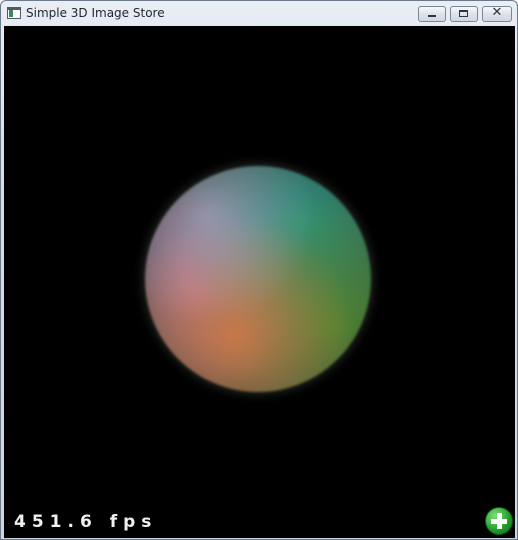 This screenshot has width=518, height=540. What do you see at coordinates (259, 14) in the screenshot?
I see `title-bar: Simple 3D Image Store ✕` at bounding box center [259, 14].